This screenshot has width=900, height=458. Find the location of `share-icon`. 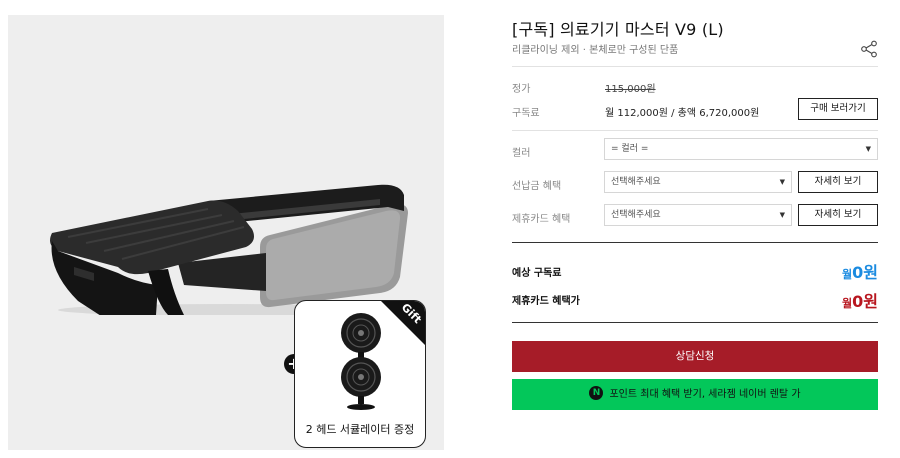

share-icon is located at coordinates (869, 49).